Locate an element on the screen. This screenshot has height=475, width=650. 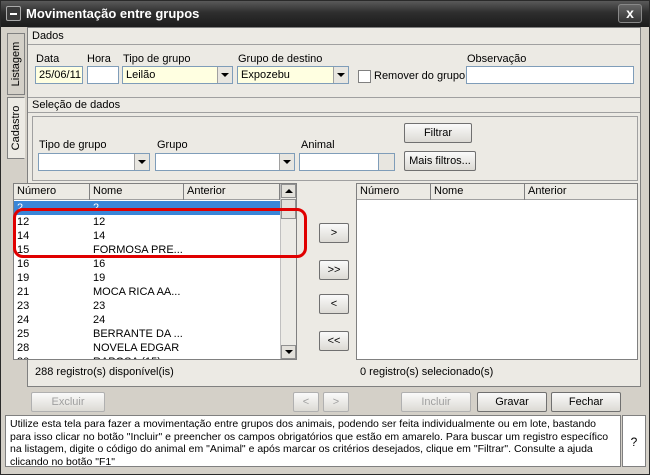
next-record-button: > is located at coordinates (336, 402).